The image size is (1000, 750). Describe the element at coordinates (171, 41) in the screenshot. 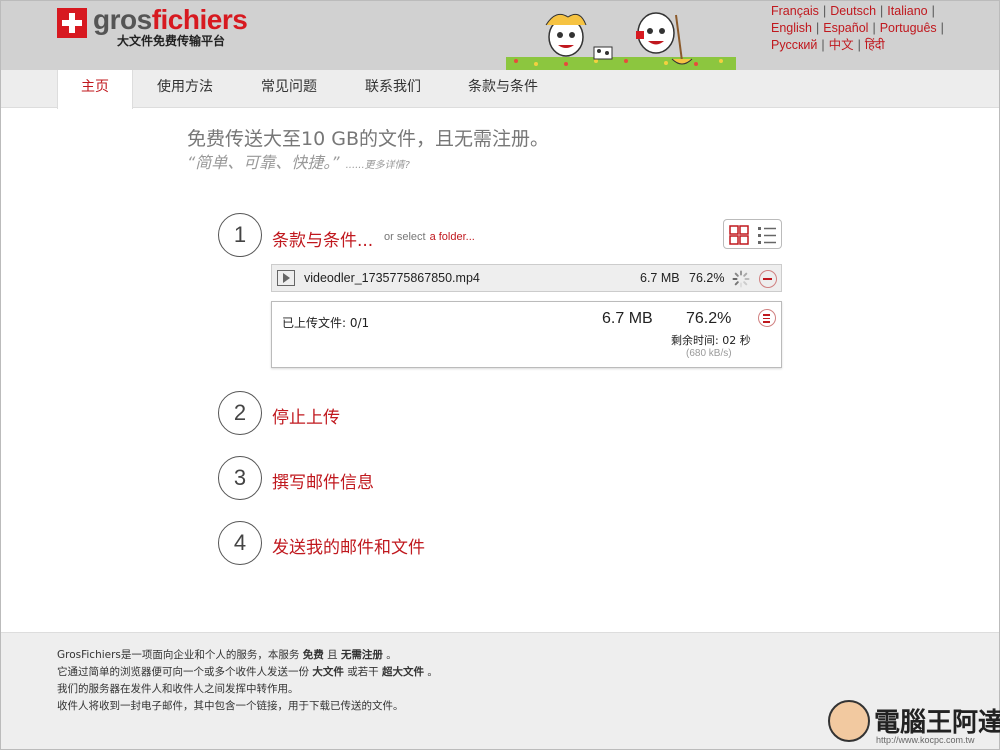

I see `tagline: 大文件免费传输平台` at that location.